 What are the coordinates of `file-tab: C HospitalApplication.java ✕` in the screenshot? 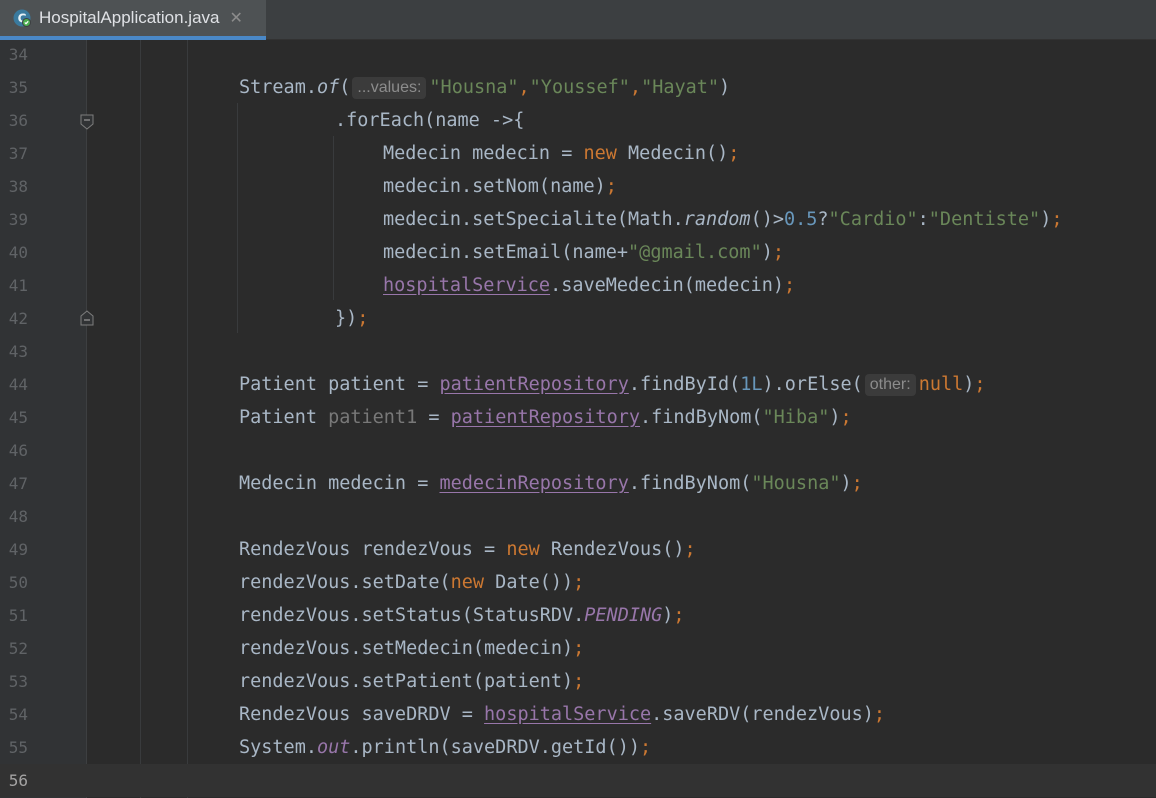 It's located at (133, 20).